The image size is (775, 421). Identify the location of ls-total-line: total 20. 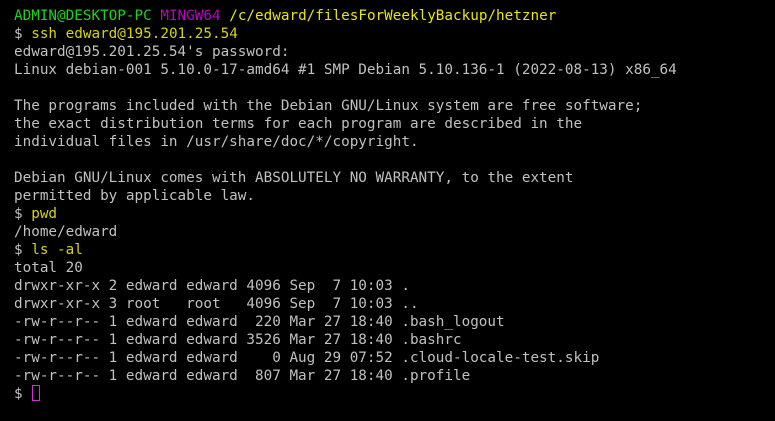
(48, 268).